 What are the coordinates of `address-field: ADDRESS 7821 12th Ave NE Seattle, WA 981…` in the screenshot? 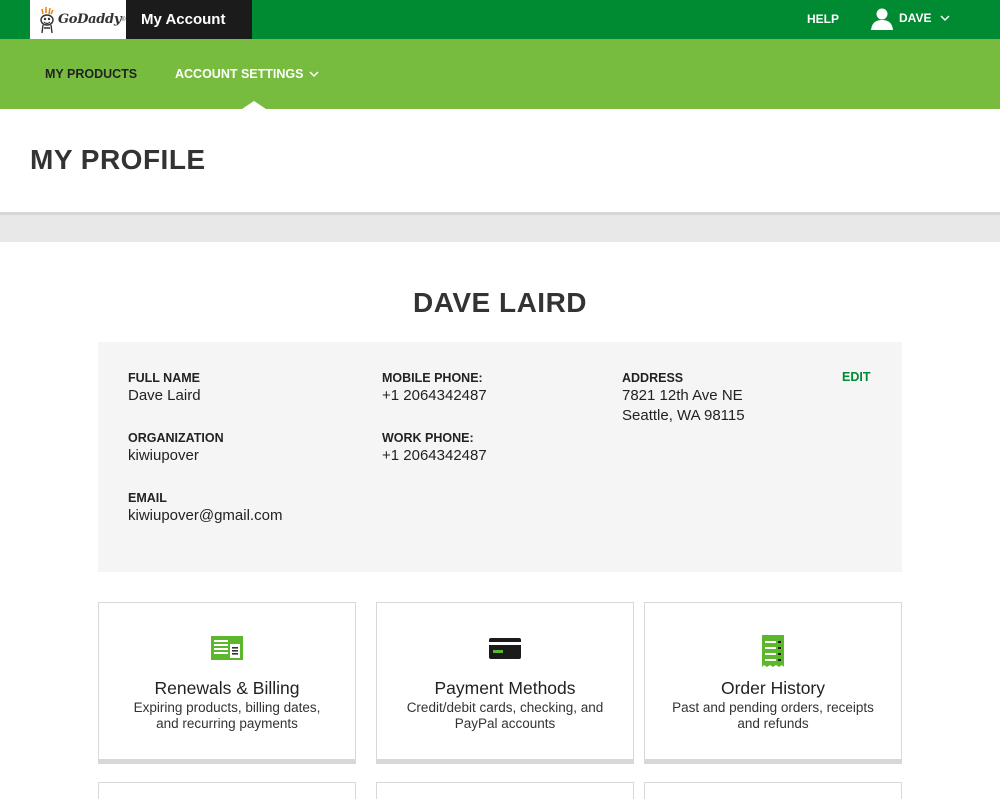 It's located at (683, 398).